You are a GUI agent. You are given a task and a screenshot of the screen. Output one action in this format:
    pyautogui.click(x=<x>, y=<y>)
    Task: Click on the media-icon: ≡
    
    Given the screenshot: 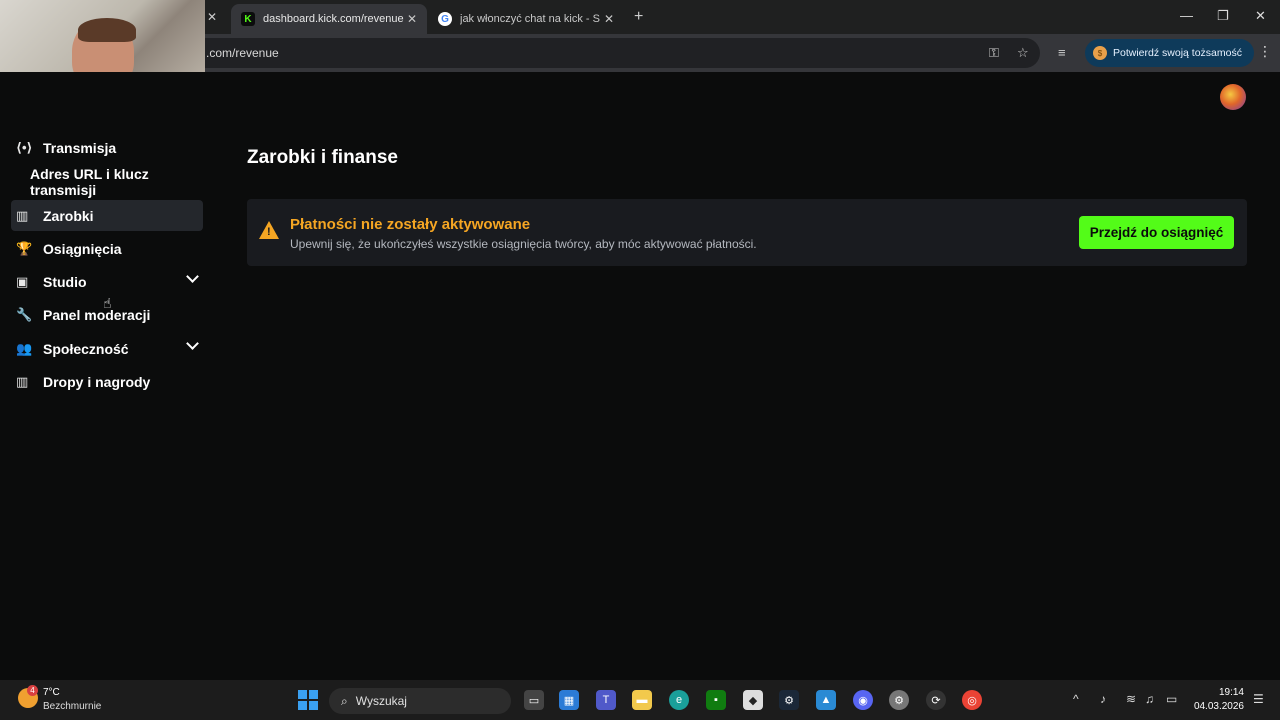 What is the action you would take?
    pyautogui.click(x=1062, y=52)
    